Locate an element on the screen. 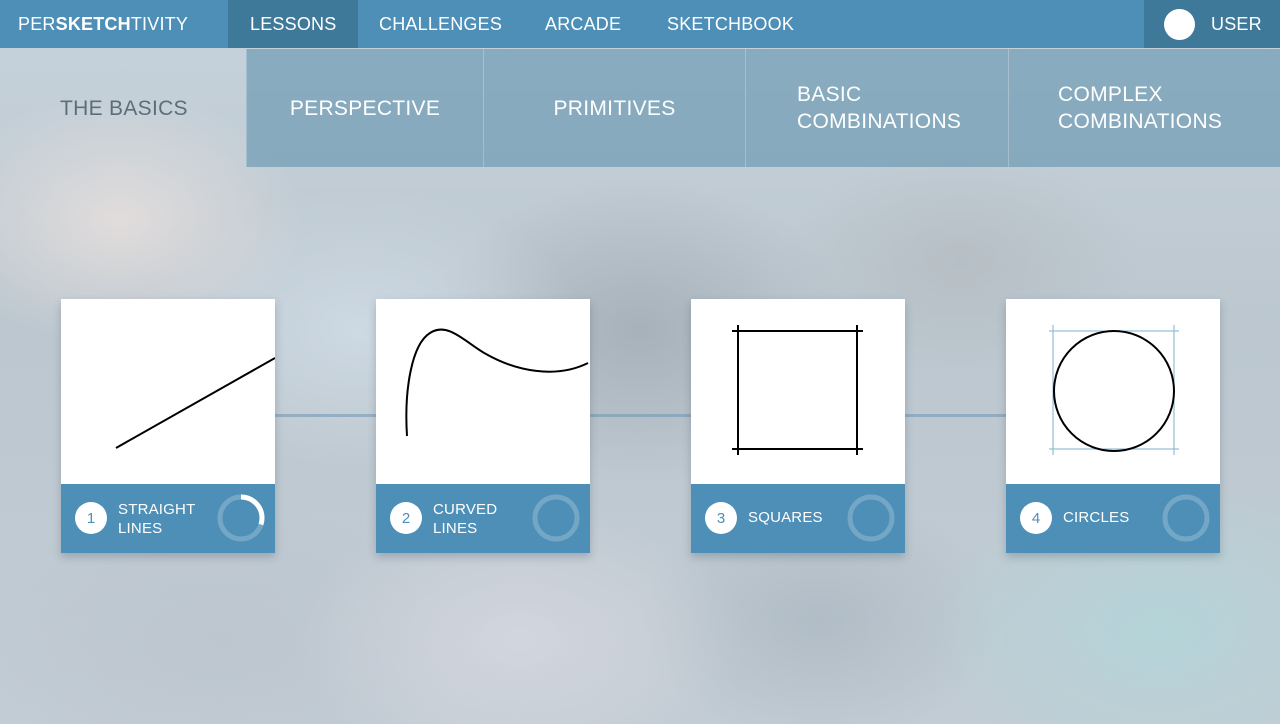 This screenshot has height=724, width=1280. avatar is located at coordinates (1179, 24).